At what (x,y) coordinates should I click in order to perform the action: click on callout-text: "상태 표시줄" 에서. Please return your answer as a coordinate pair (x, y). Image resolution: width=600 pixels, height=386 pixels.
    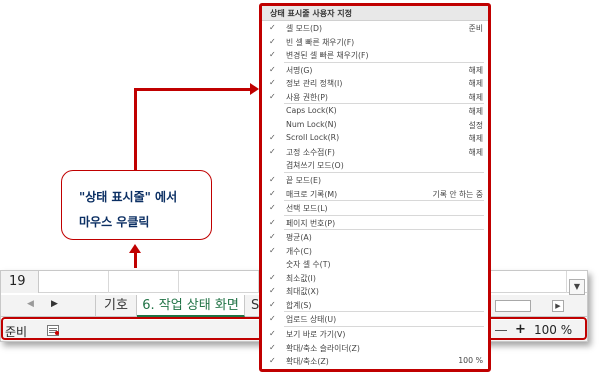
    Looking at the image, I should click on (128, 197).